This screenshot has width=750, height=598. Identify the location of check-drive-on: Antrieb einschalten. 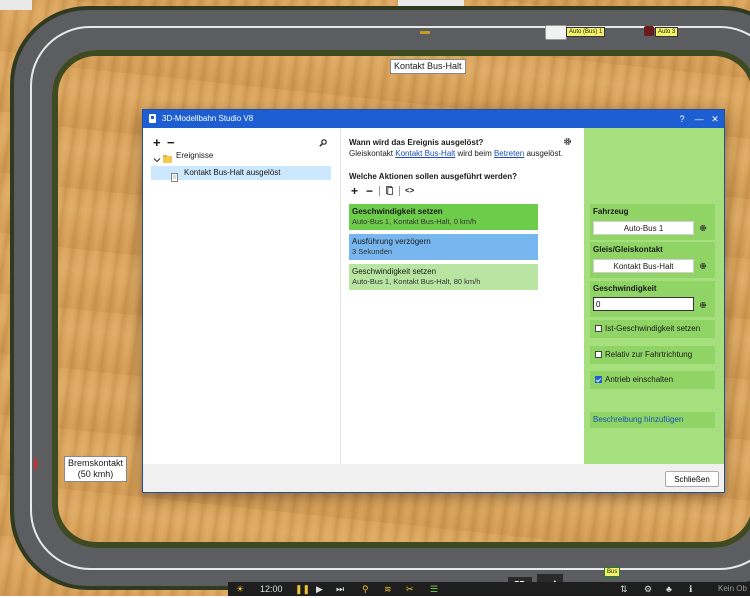
(652, 380).